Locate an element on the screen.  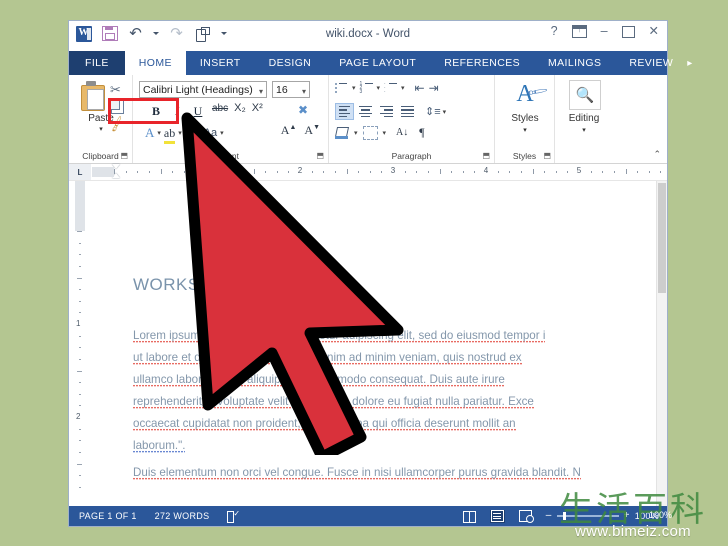
zoom-control: – + 100% is located at coordinates (602, 516).